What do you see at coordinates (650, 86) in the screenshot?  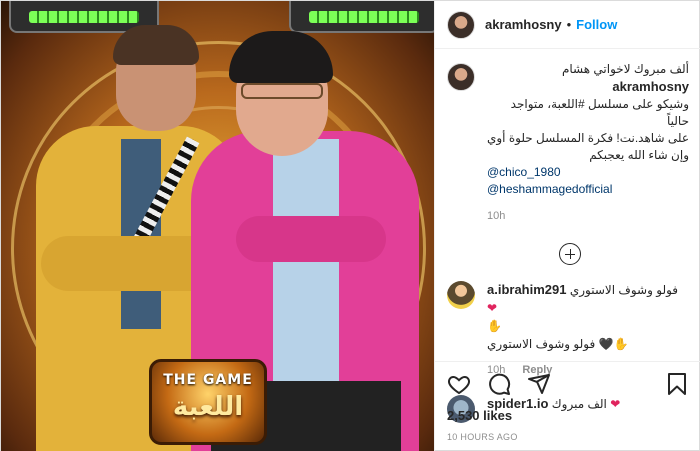 I see `caption-username: akramhosny` at bounding box center [650, 86].